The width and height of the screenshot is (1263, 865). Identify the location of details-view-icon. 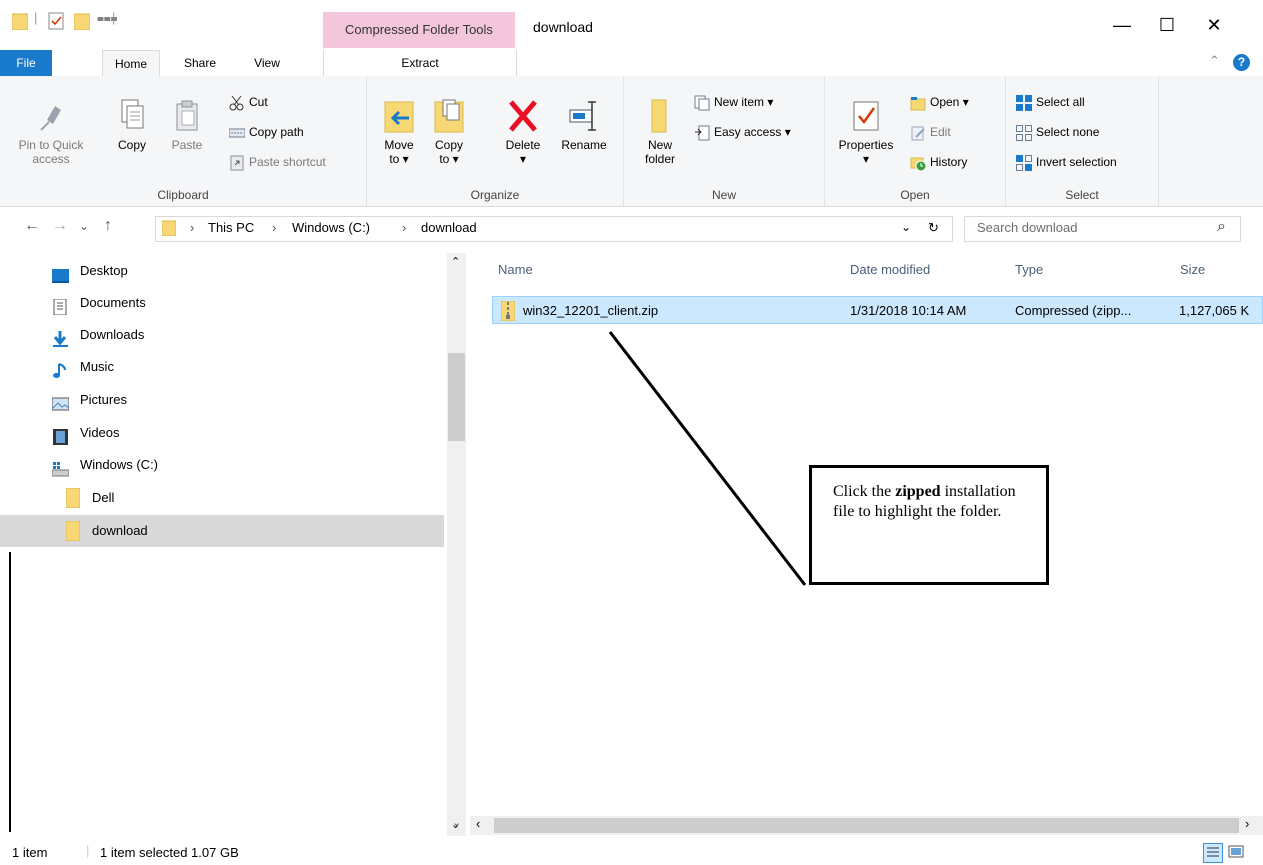
(1213, 853).